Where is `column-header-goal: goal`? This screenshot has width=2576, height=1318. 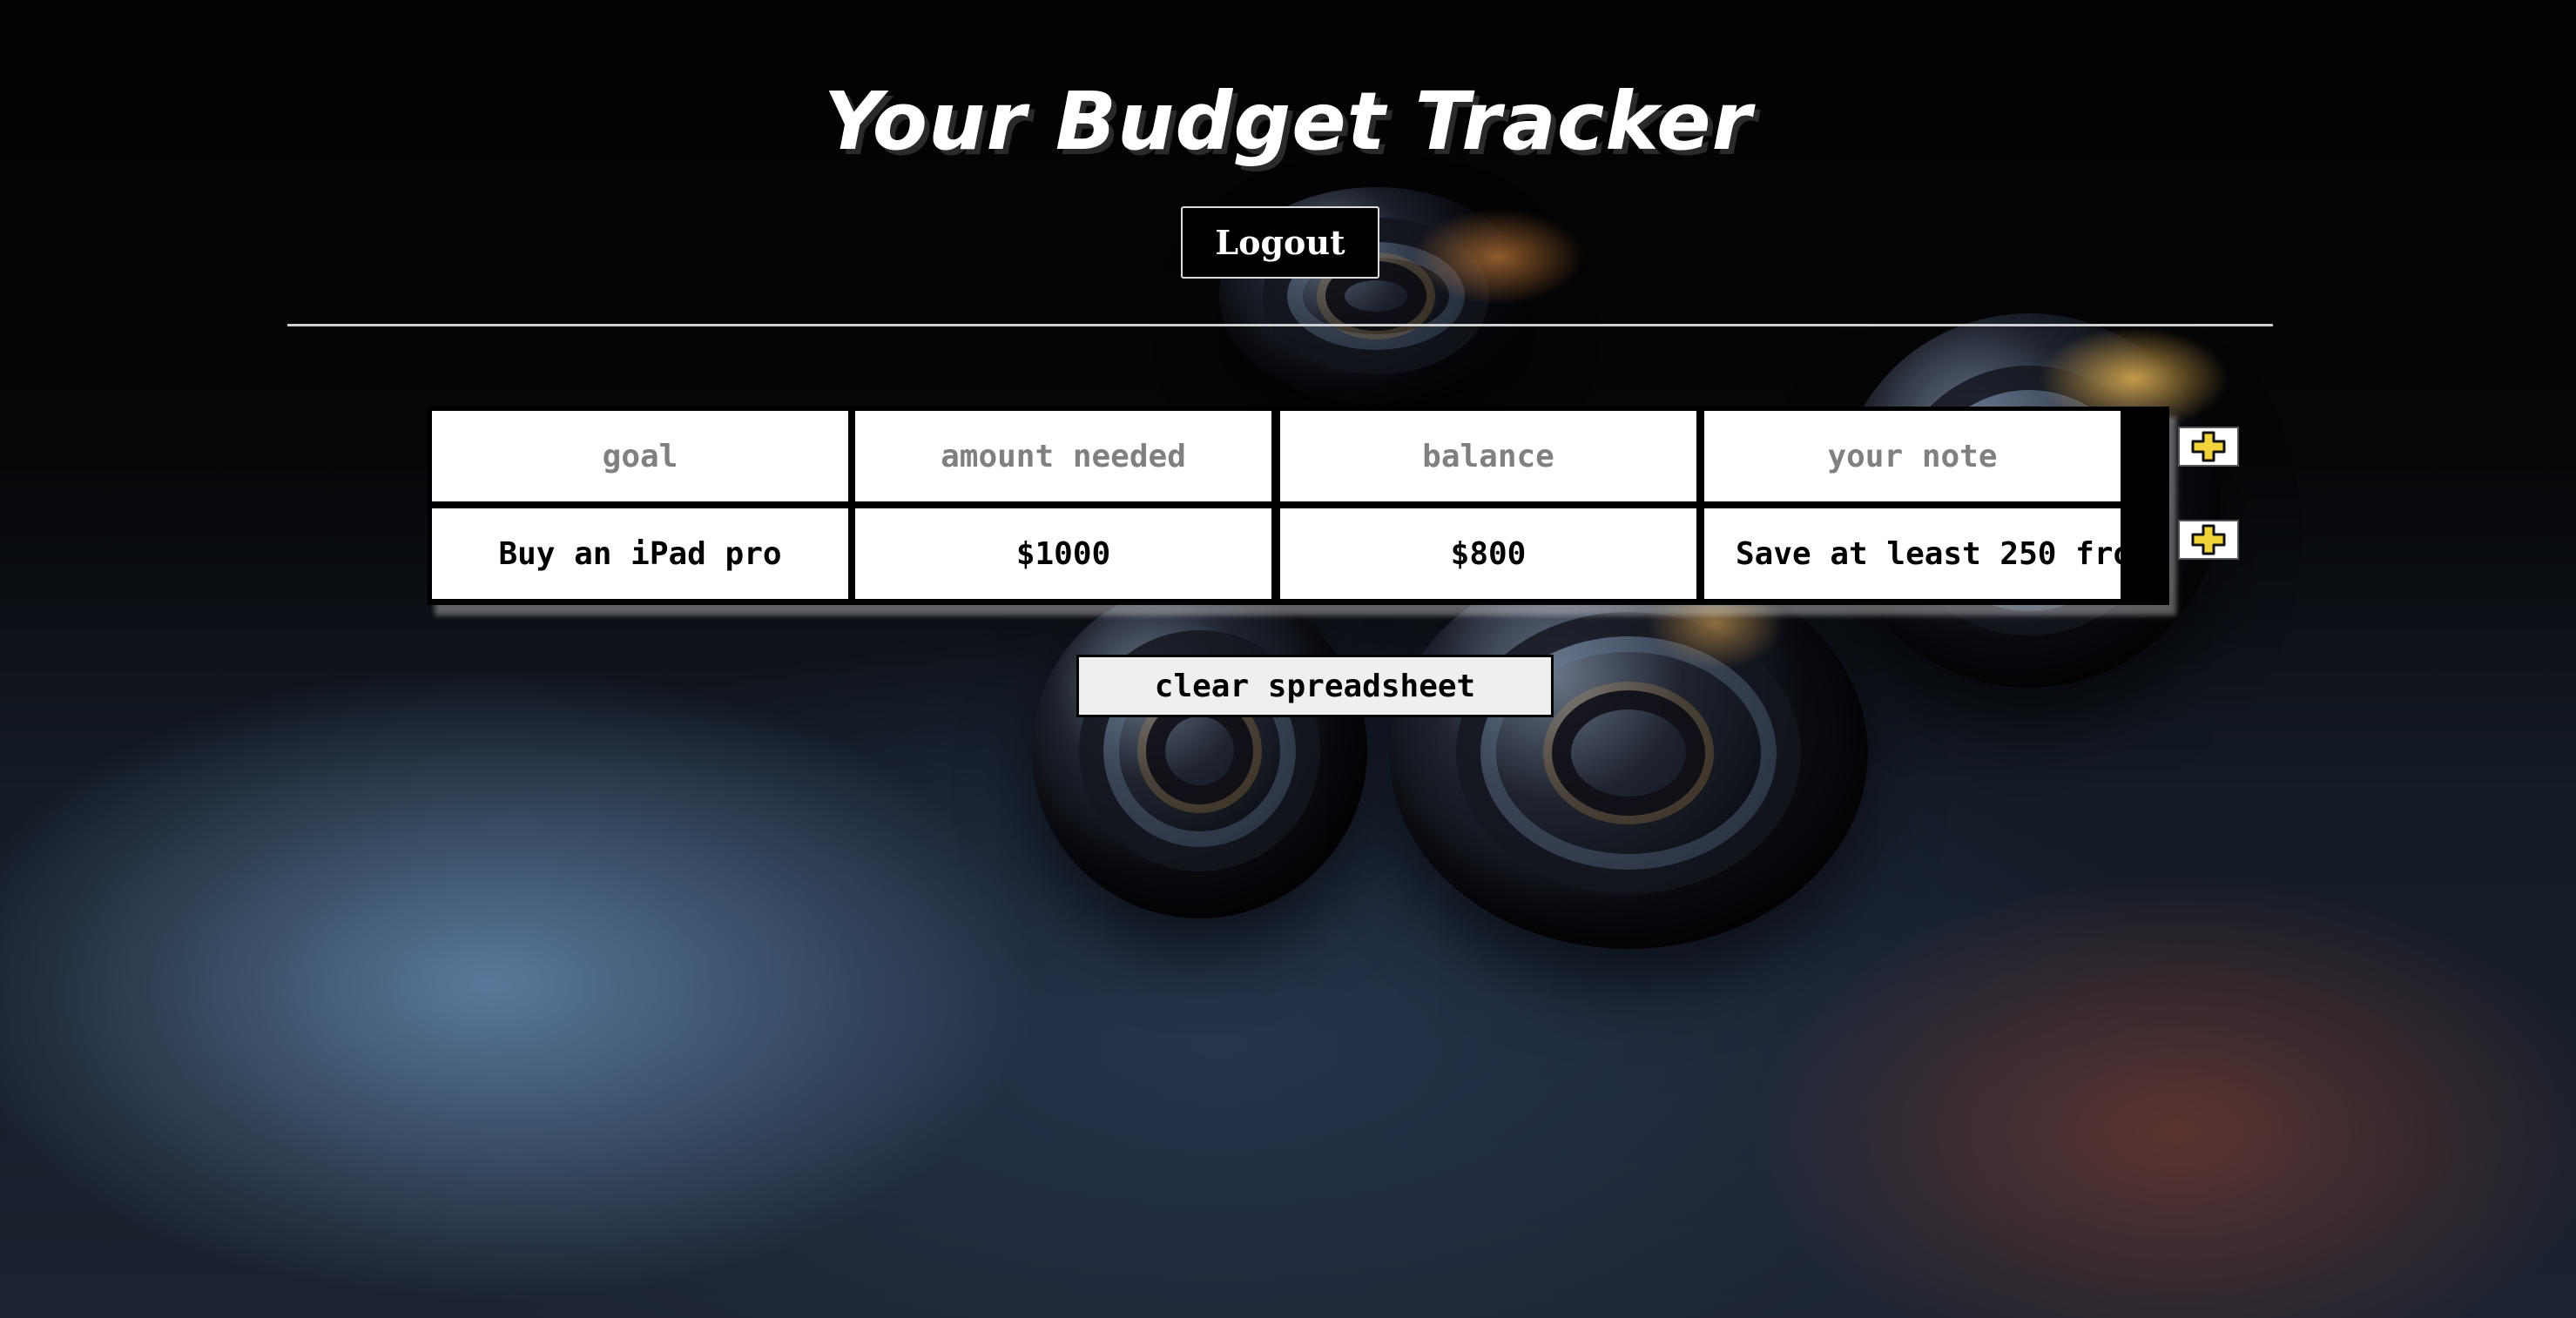 column-header-goal: goal is located at coordinates (640, 456).